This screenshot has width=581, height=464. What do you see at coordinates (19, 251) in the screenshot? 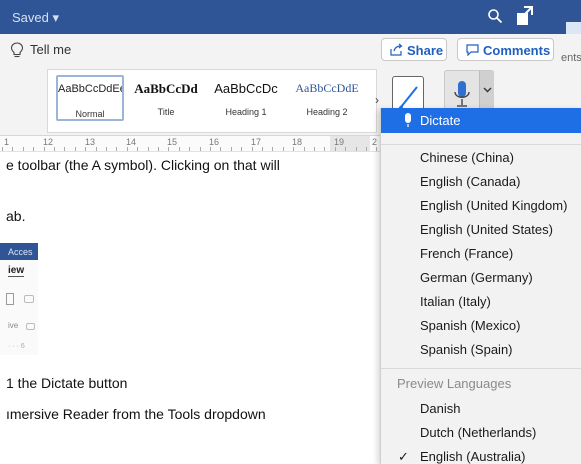
I see `thumb-tab-bar: Acces` at bounding box center [19, 251].